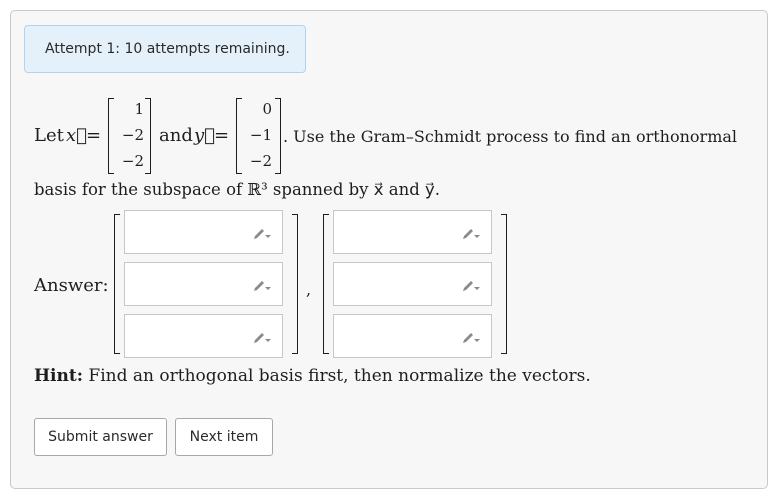 The image size is (777, 499). I want to click on next-item-button: Next item, so click(224, 437).